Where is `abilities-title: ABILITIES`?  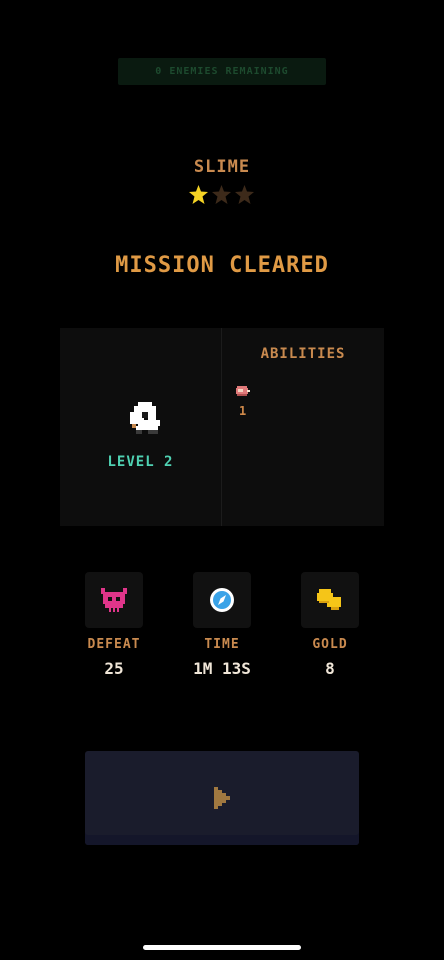 abilities-title: ABILITIES is located at coordinates (303, 354).